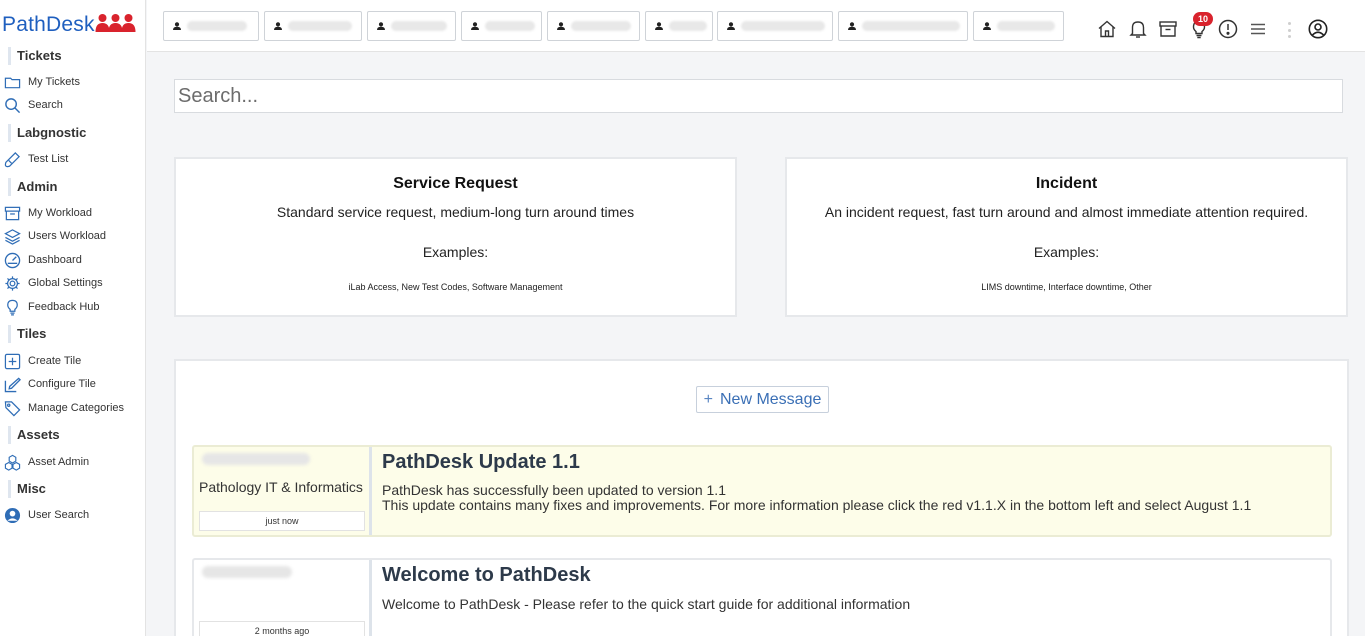  I want to click on sidebar-item-users-workload: Users Workload, so click(54, 236).